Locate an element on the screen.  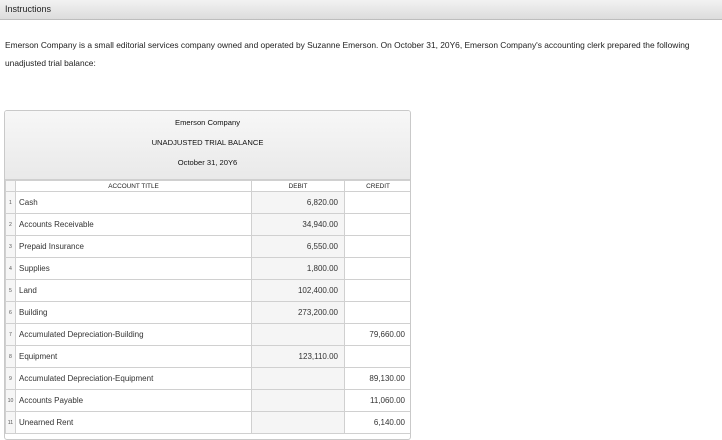
account-title-header: ACCOUNT TITLE is located at coordinates (133, 186).